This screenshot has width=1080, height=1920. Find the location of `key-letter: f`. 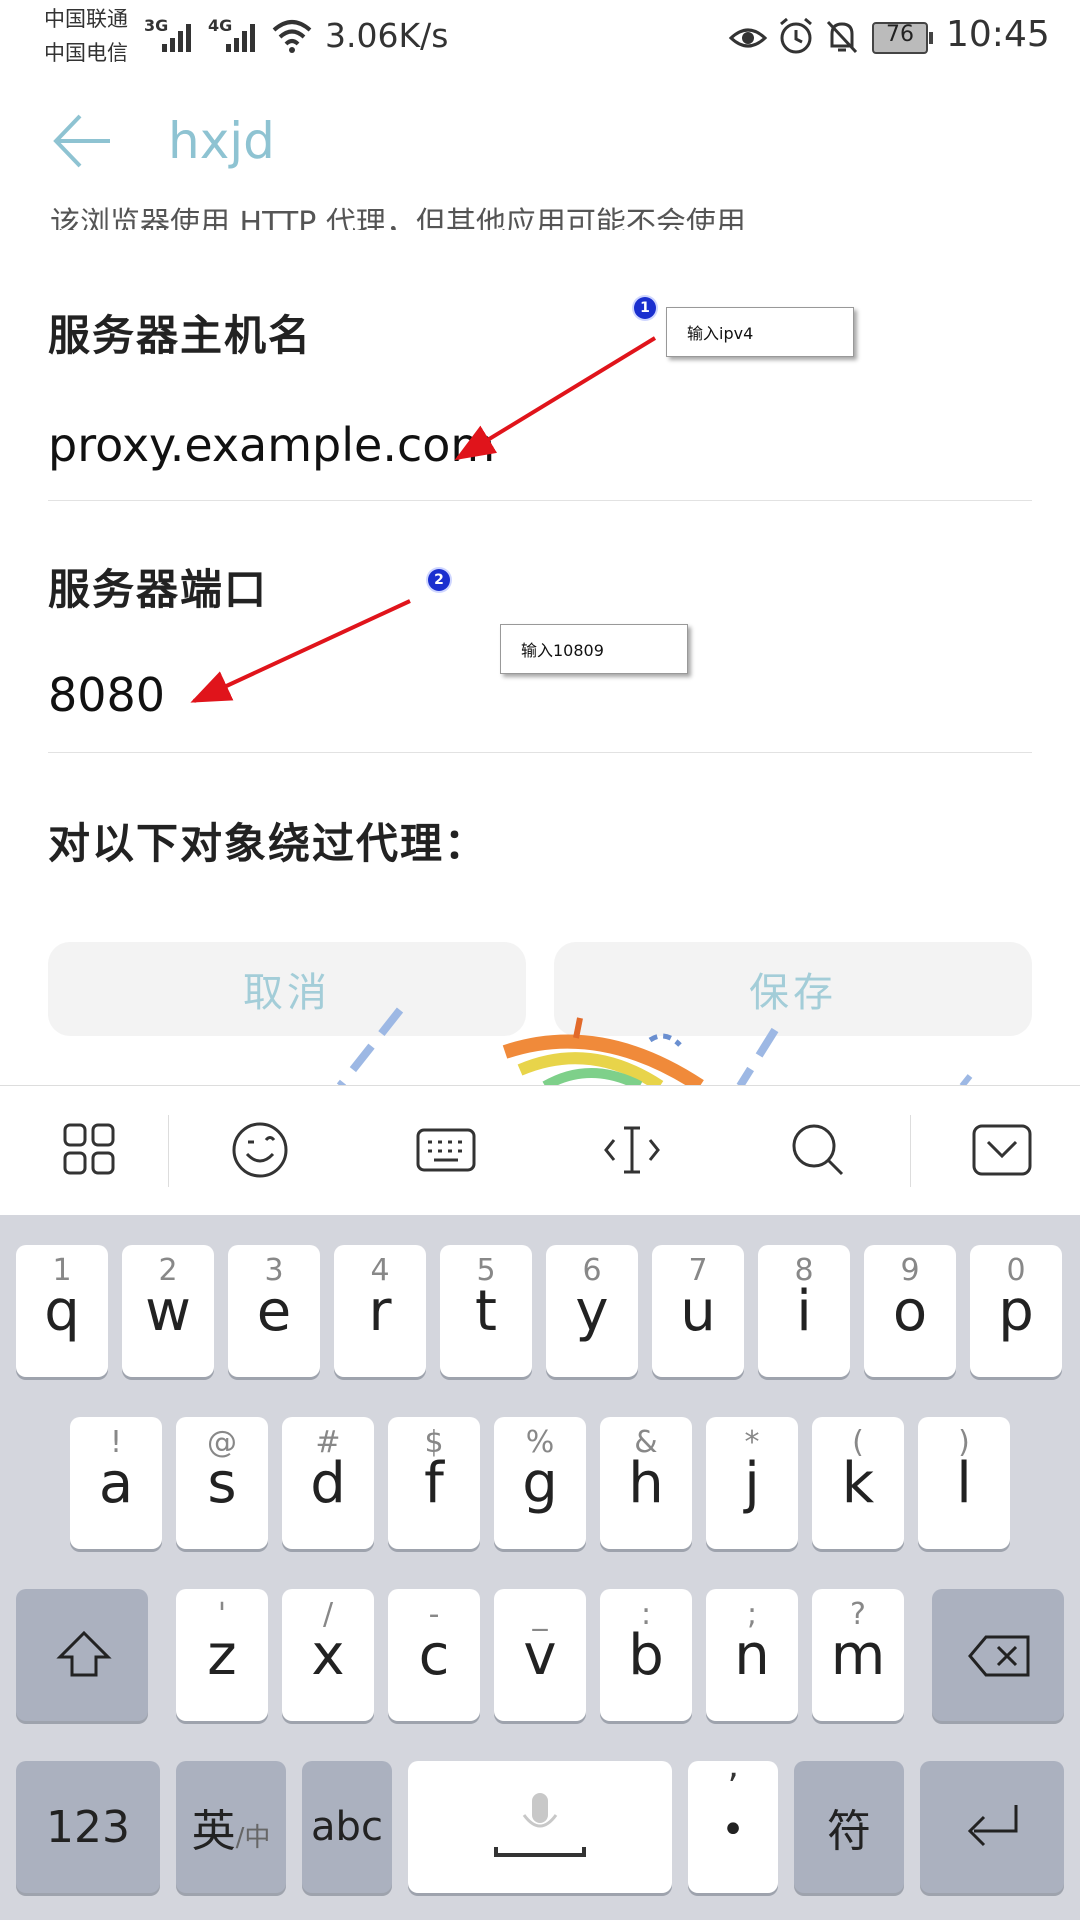

key-letter: f is located at coordinates (434, 1483).